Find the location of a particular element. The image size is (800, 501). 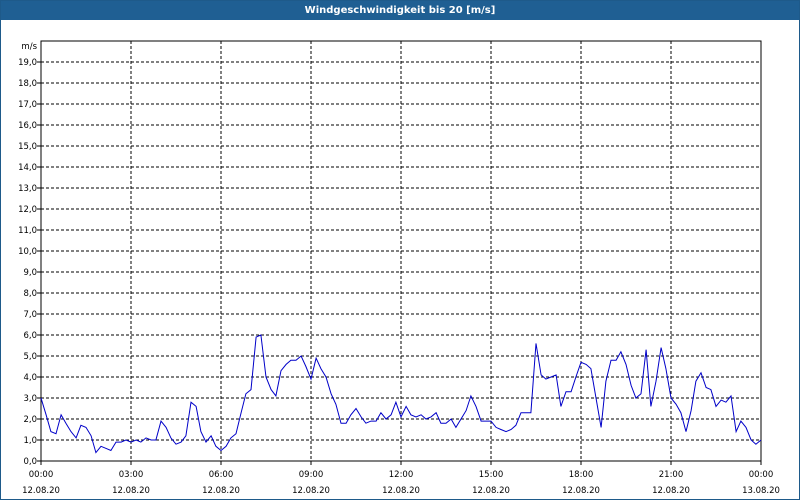

y-tick-label: 16,0 is located at coordinates (27, 126).